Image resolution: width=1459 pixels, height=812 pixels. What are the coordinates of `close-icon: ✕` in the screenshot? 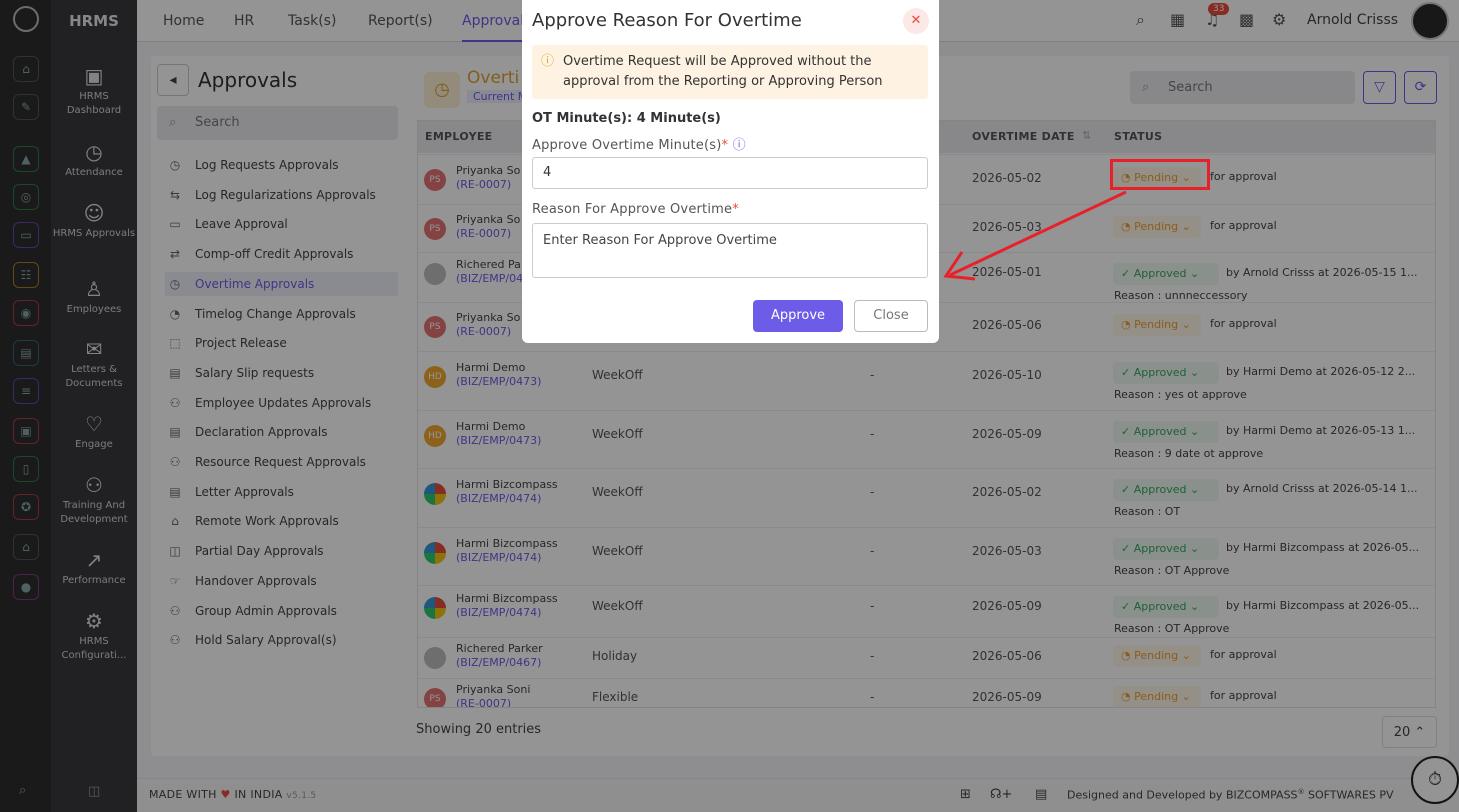 It's located at (916, 20).